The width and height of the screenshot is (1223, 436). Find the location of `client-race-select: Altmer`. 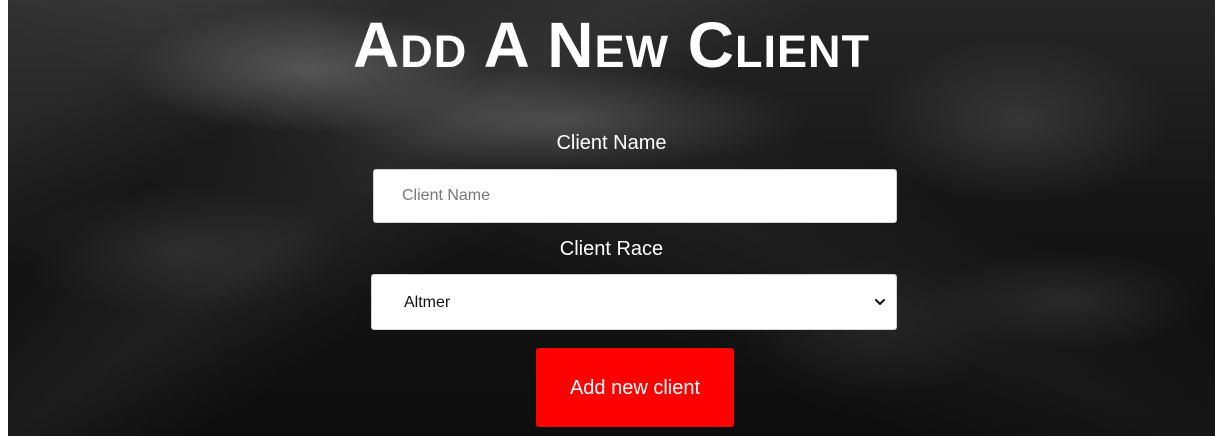

client-race-select: Altmer is located at coordinates (634, 302).